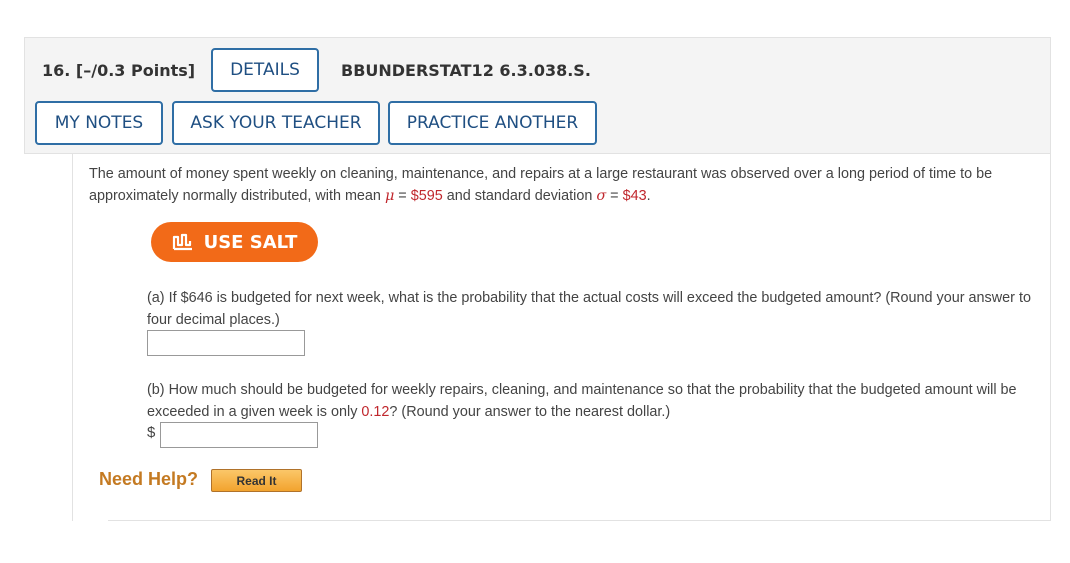 This screenshot has width=1070, height=563. I want to click on question-code: BBUNDERSTAT12 6.3.038.S., so click(466, 70).